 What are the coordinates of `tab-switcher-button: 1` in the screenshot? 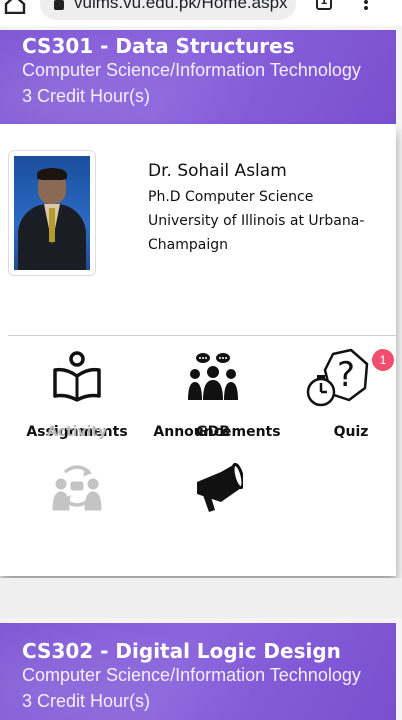 It's located at (324, 5).